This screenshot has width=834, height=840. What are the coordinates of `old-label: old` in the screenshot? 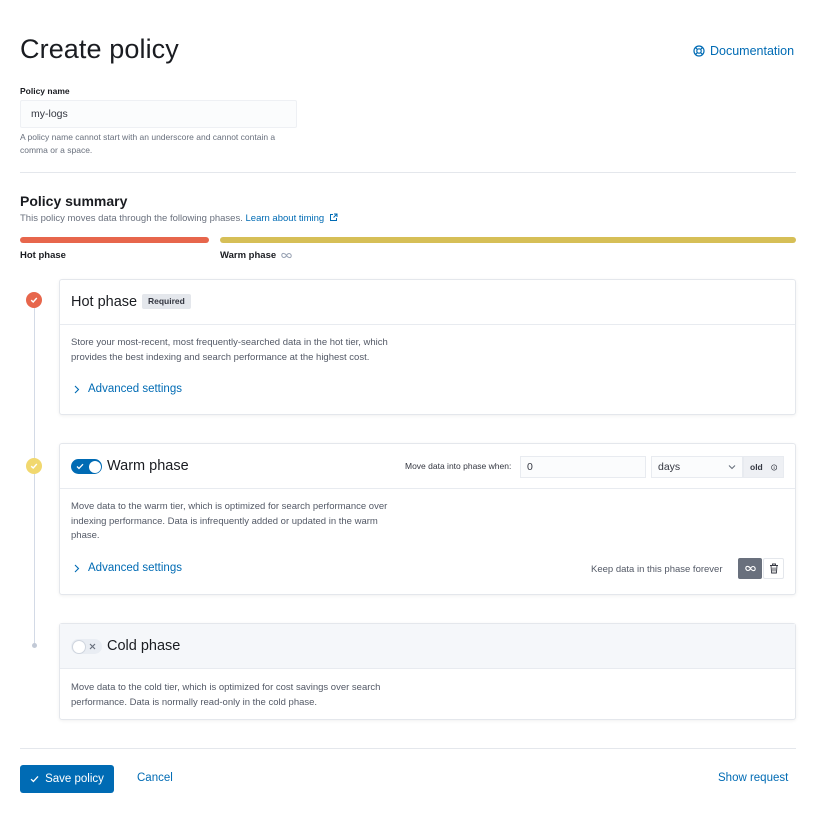 It's located at (756, 467).